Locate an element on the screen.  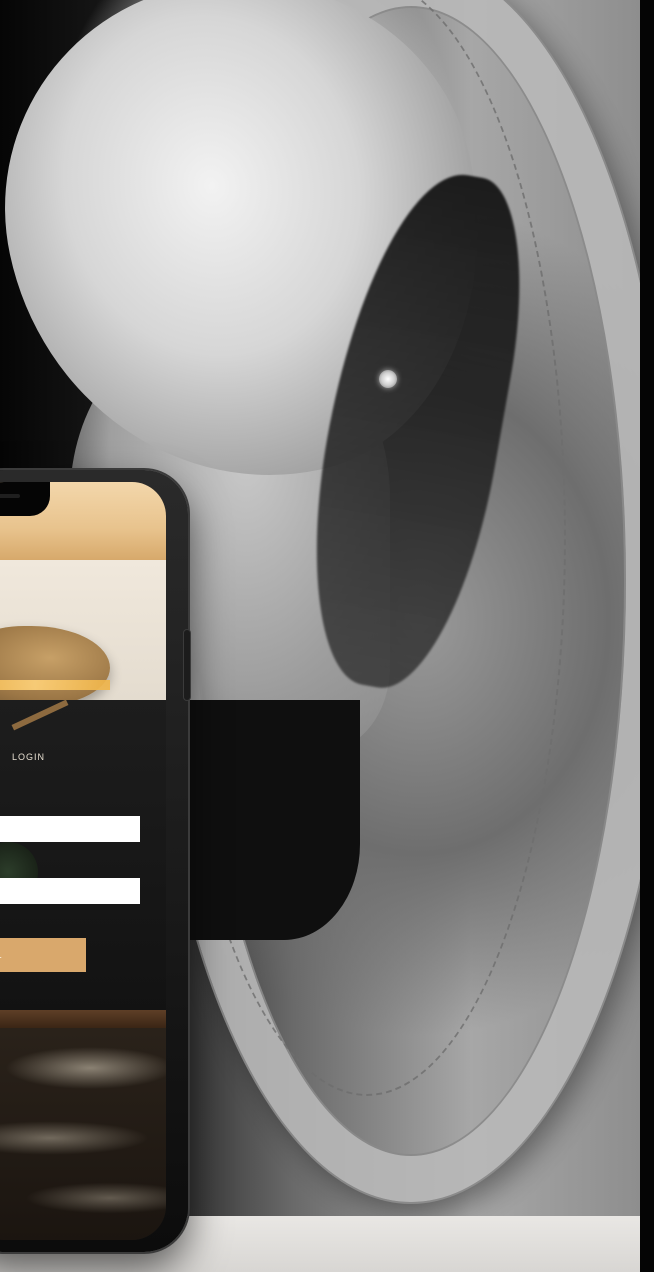
speaker-grille is located at coordinates (10, 496).